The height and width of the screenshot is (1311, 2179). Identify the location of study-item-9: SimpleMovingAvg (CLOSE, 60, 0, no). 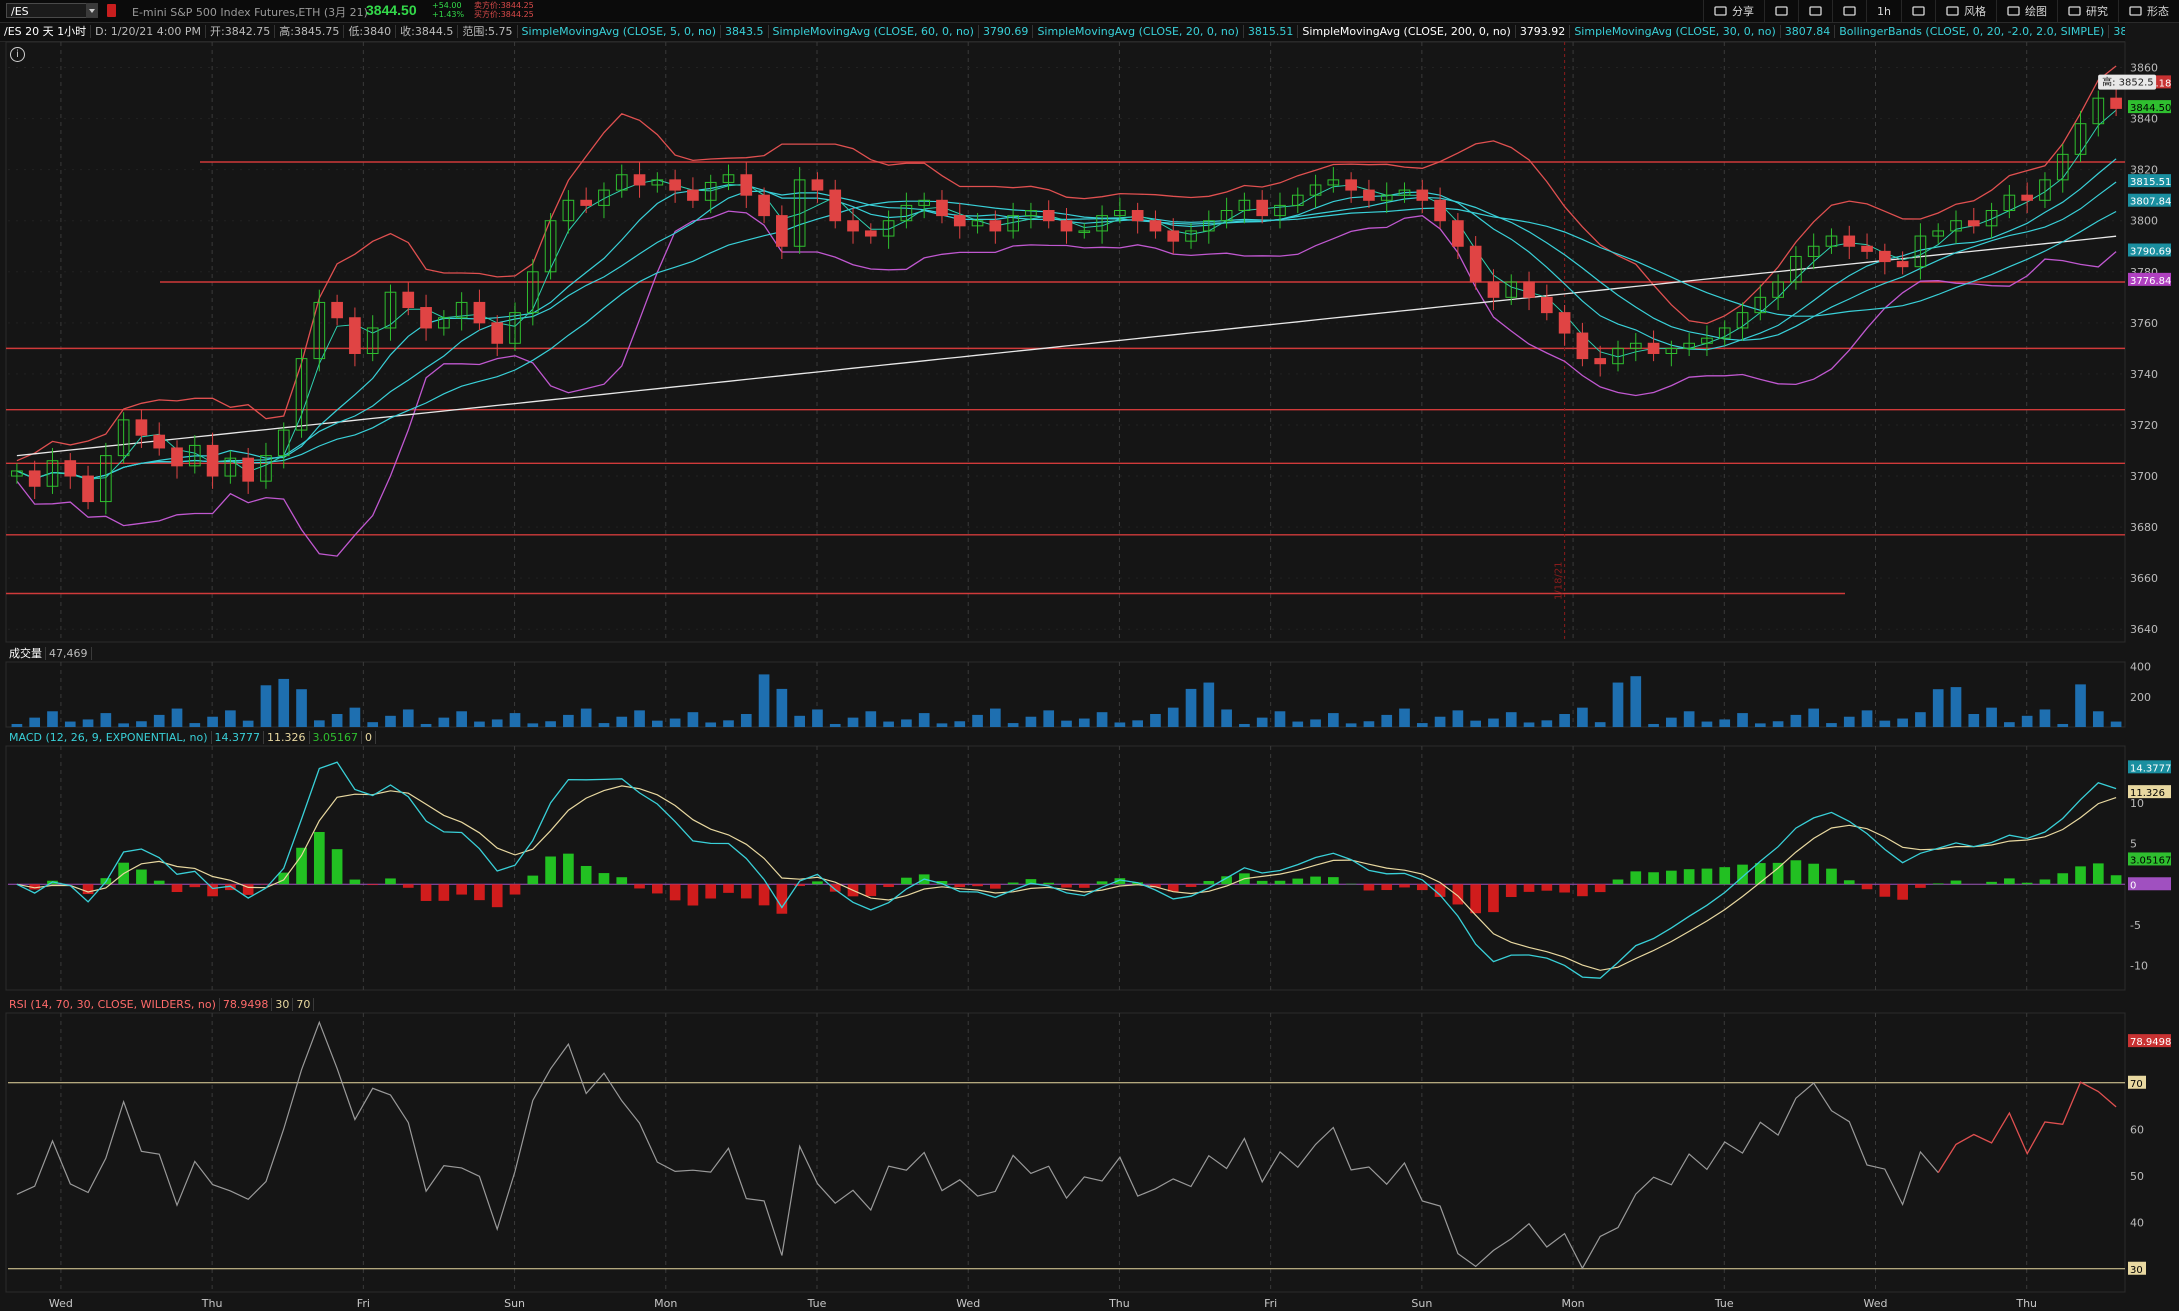
(873, 31).